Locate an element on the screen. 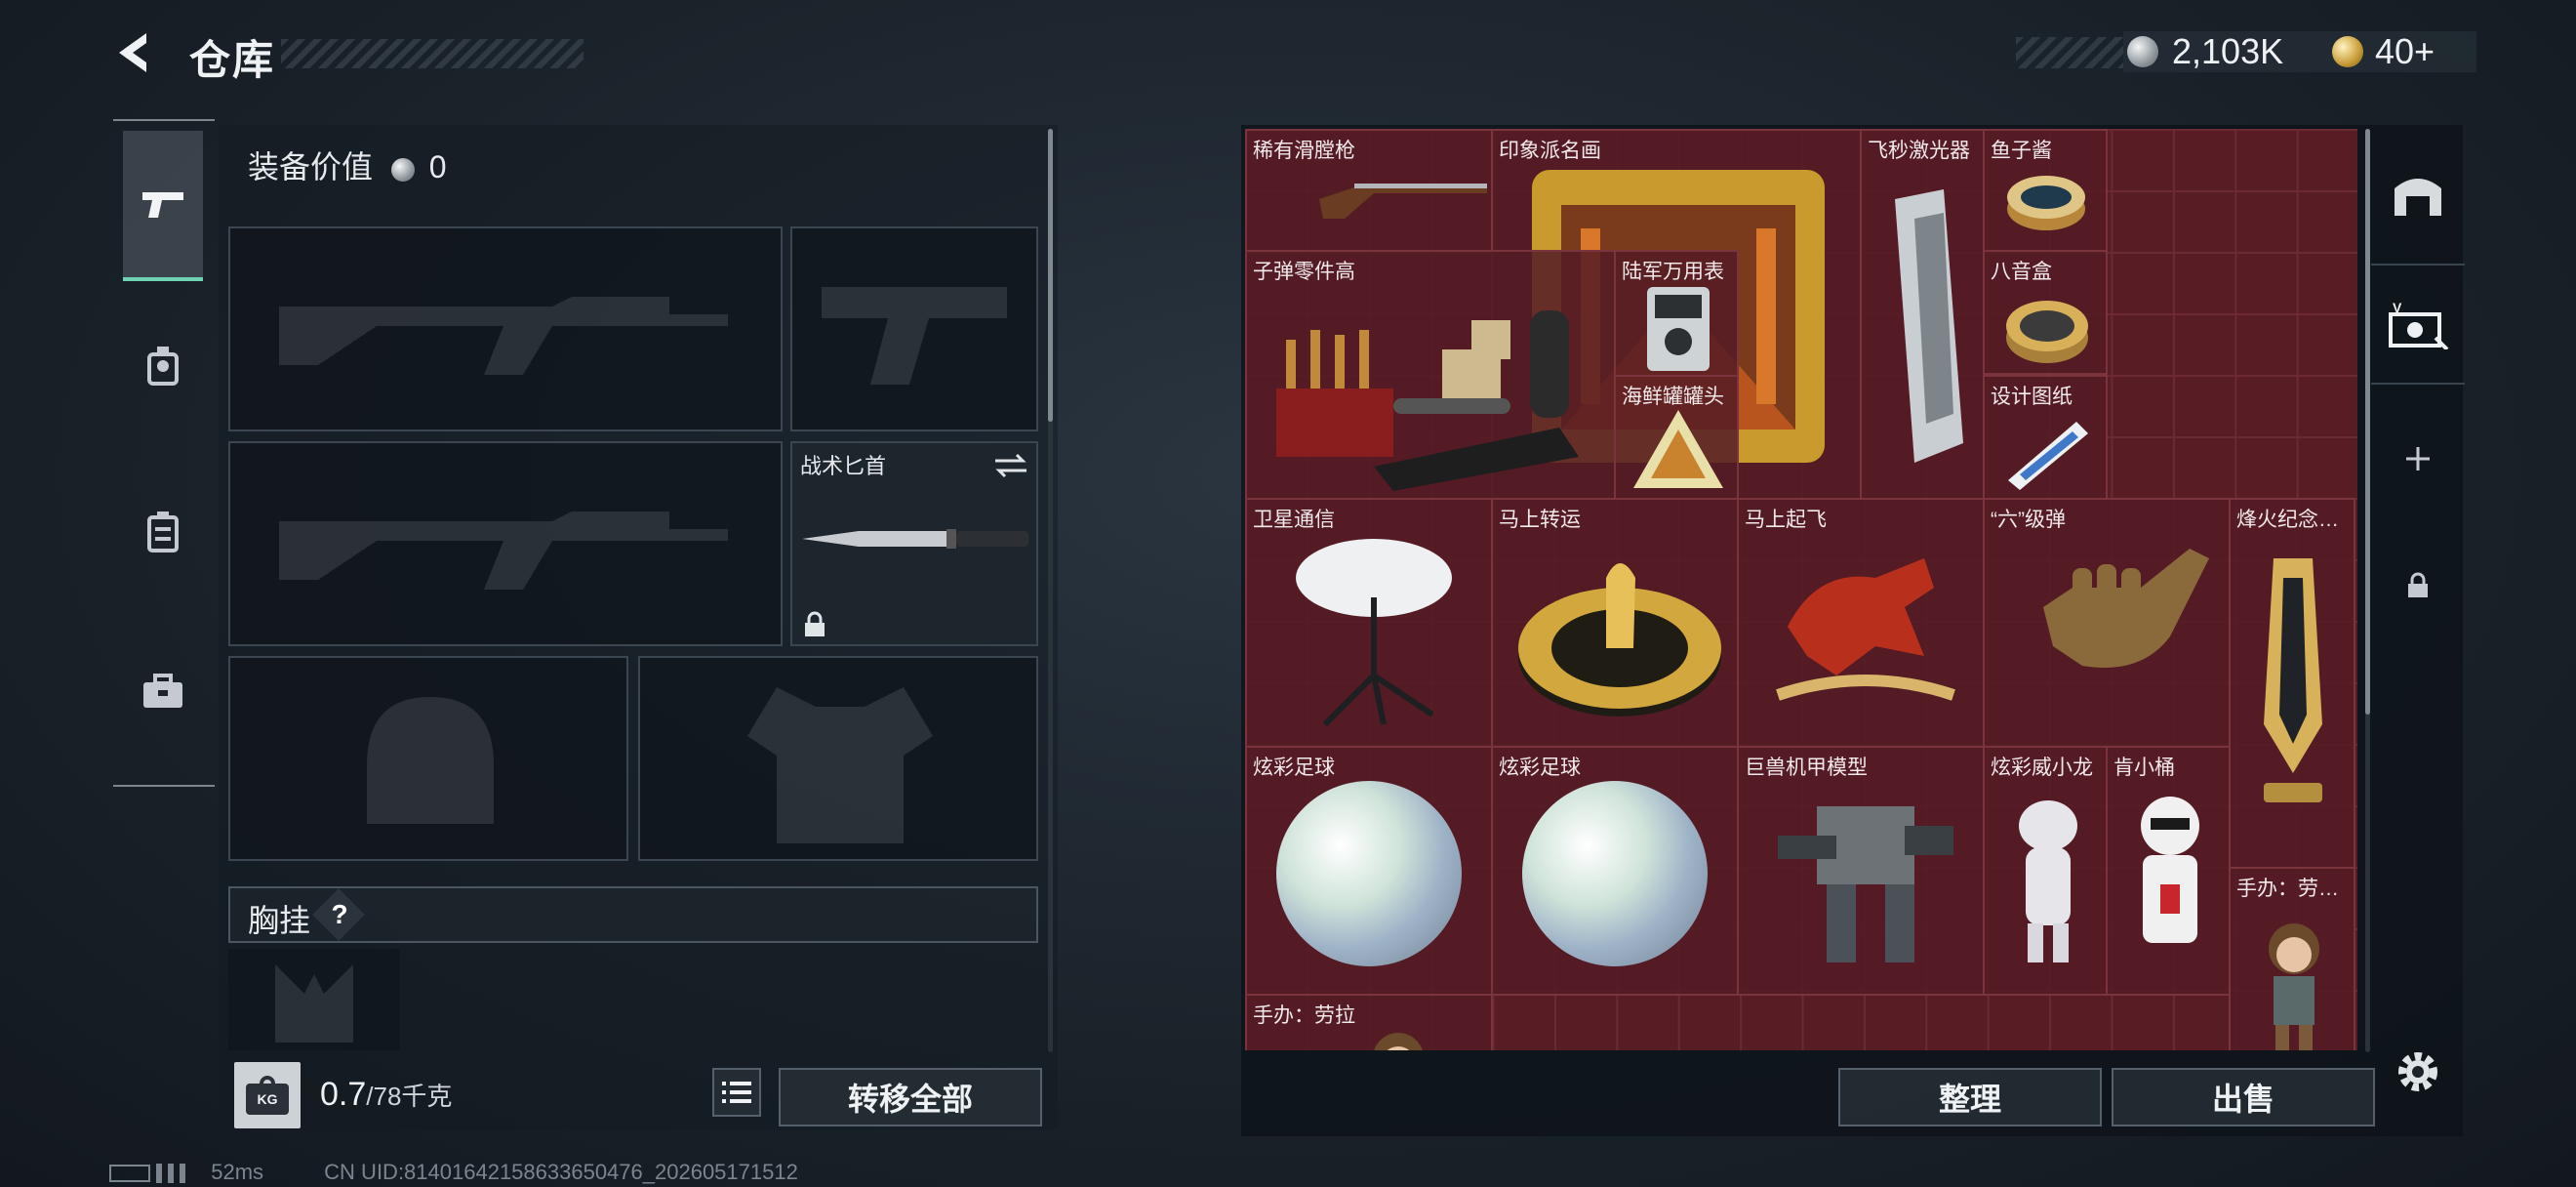 The width and height of the screenshot is (2576, 1187). gold-coin-icon is located at coordinates (2347, 51).